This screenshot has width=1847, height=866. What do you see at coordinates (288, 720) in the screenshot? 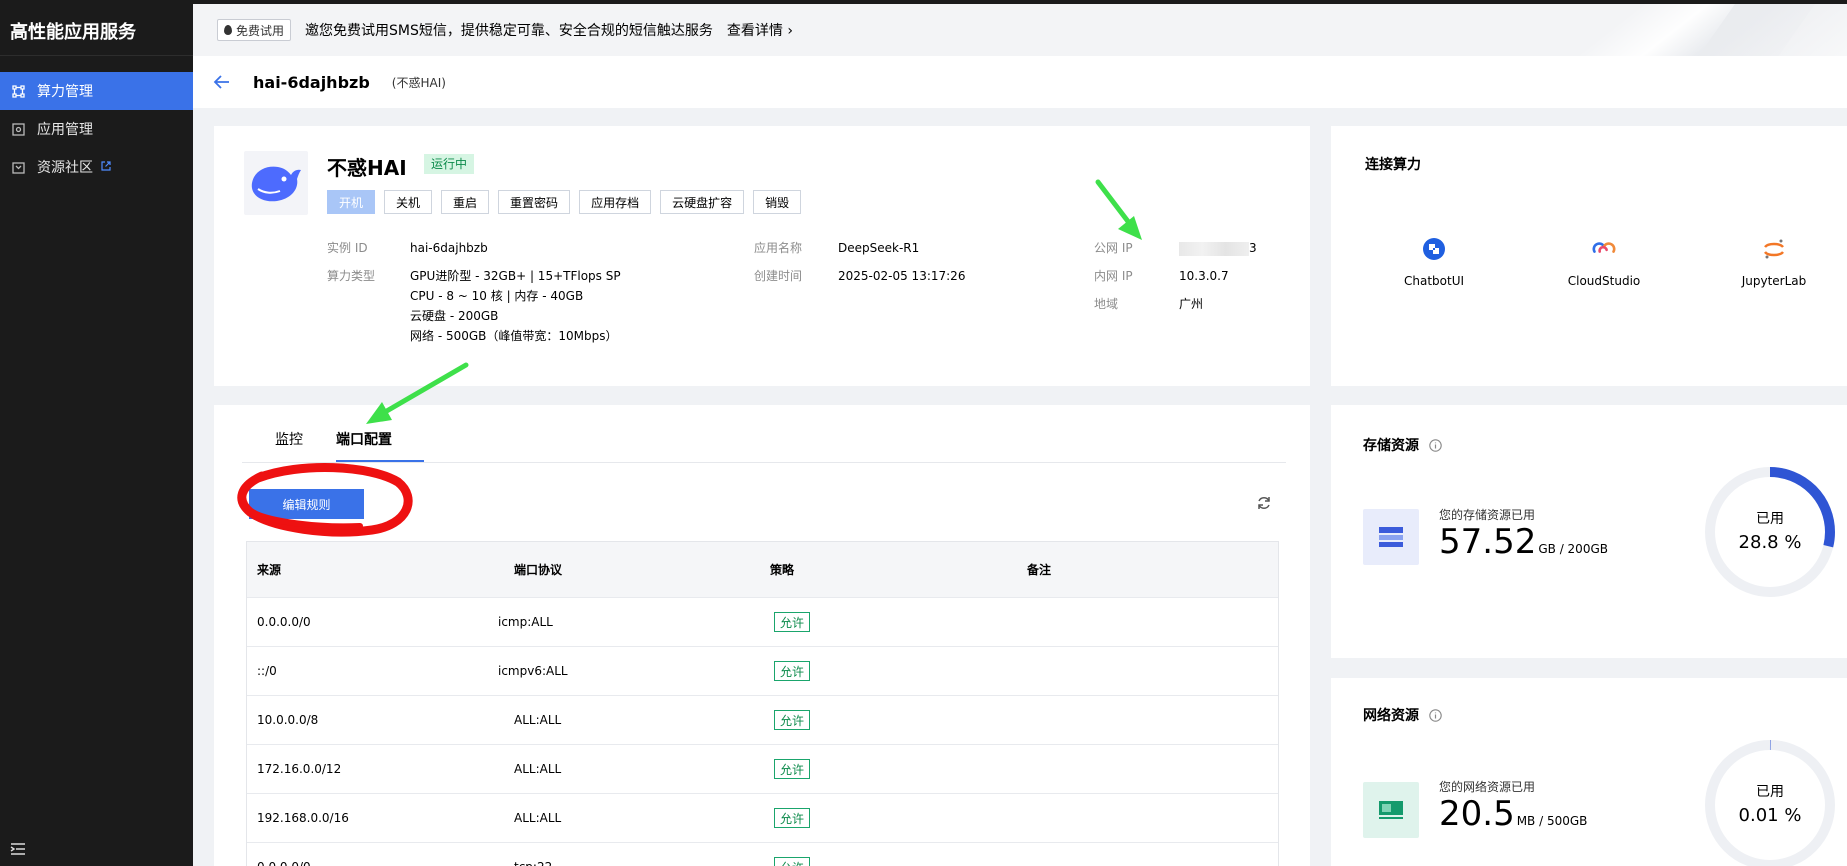
I see `cell-source: 10.0.0.0/8` at bounding box center [288, 720].